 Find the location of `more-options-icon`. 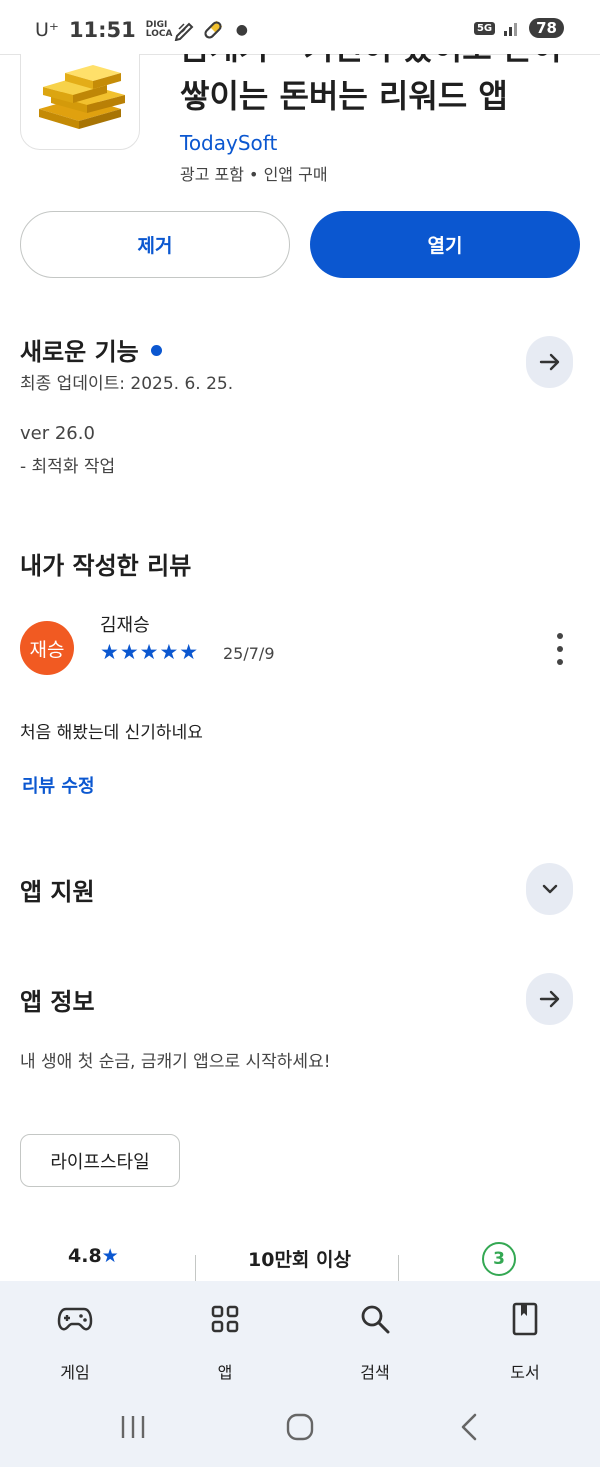

more-options-icon is located at coordinates (560, 649).